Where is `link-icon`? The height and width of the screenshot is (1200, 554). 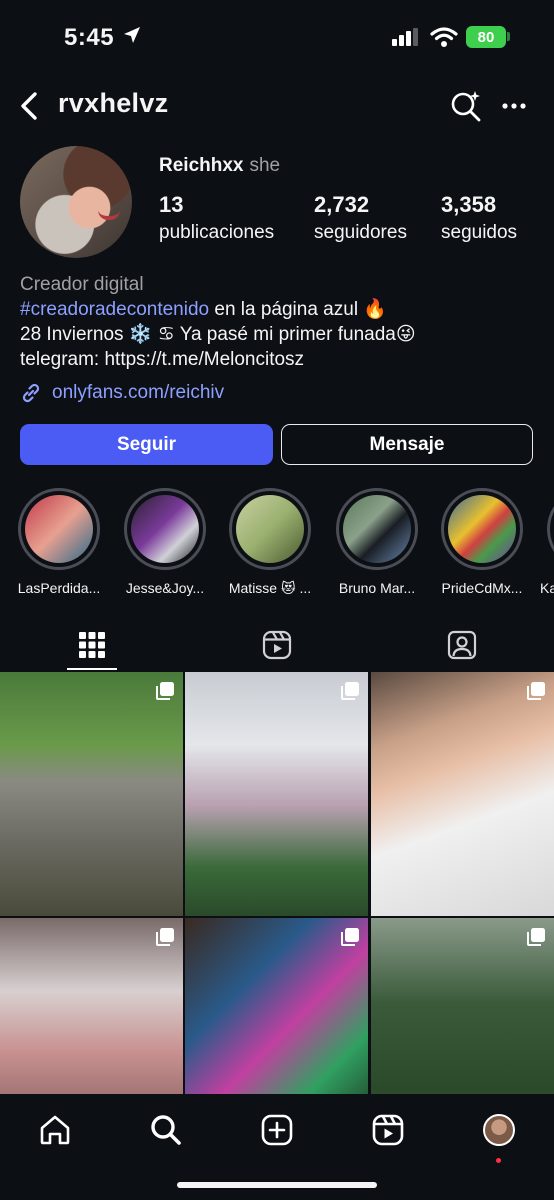 link-icon is located at coordinates (31, 393).